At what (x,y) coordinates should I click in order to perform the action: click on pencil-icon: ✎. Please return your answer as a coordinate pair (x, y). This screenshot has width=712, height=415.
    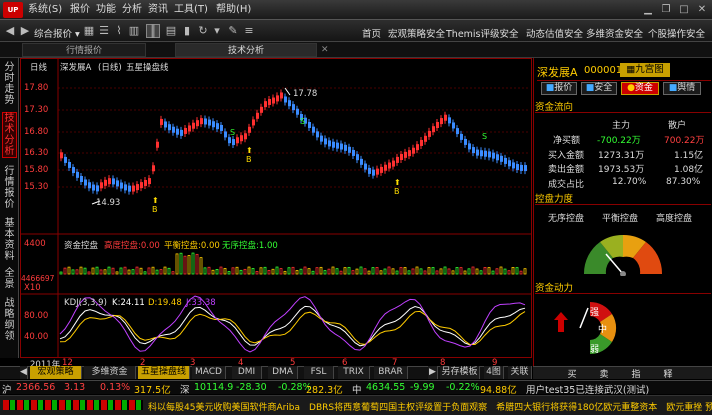
    Looking at the image, I should click on (233, 31).